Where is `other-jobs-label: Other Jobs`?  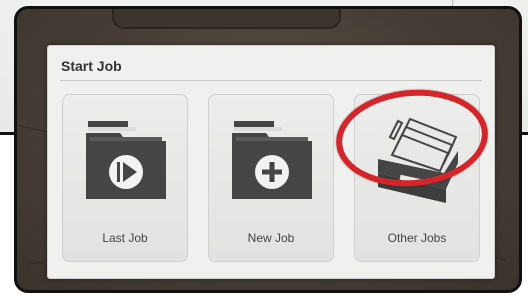
other-jobs-label: Other Jobs is located at coordinates (417, 238).